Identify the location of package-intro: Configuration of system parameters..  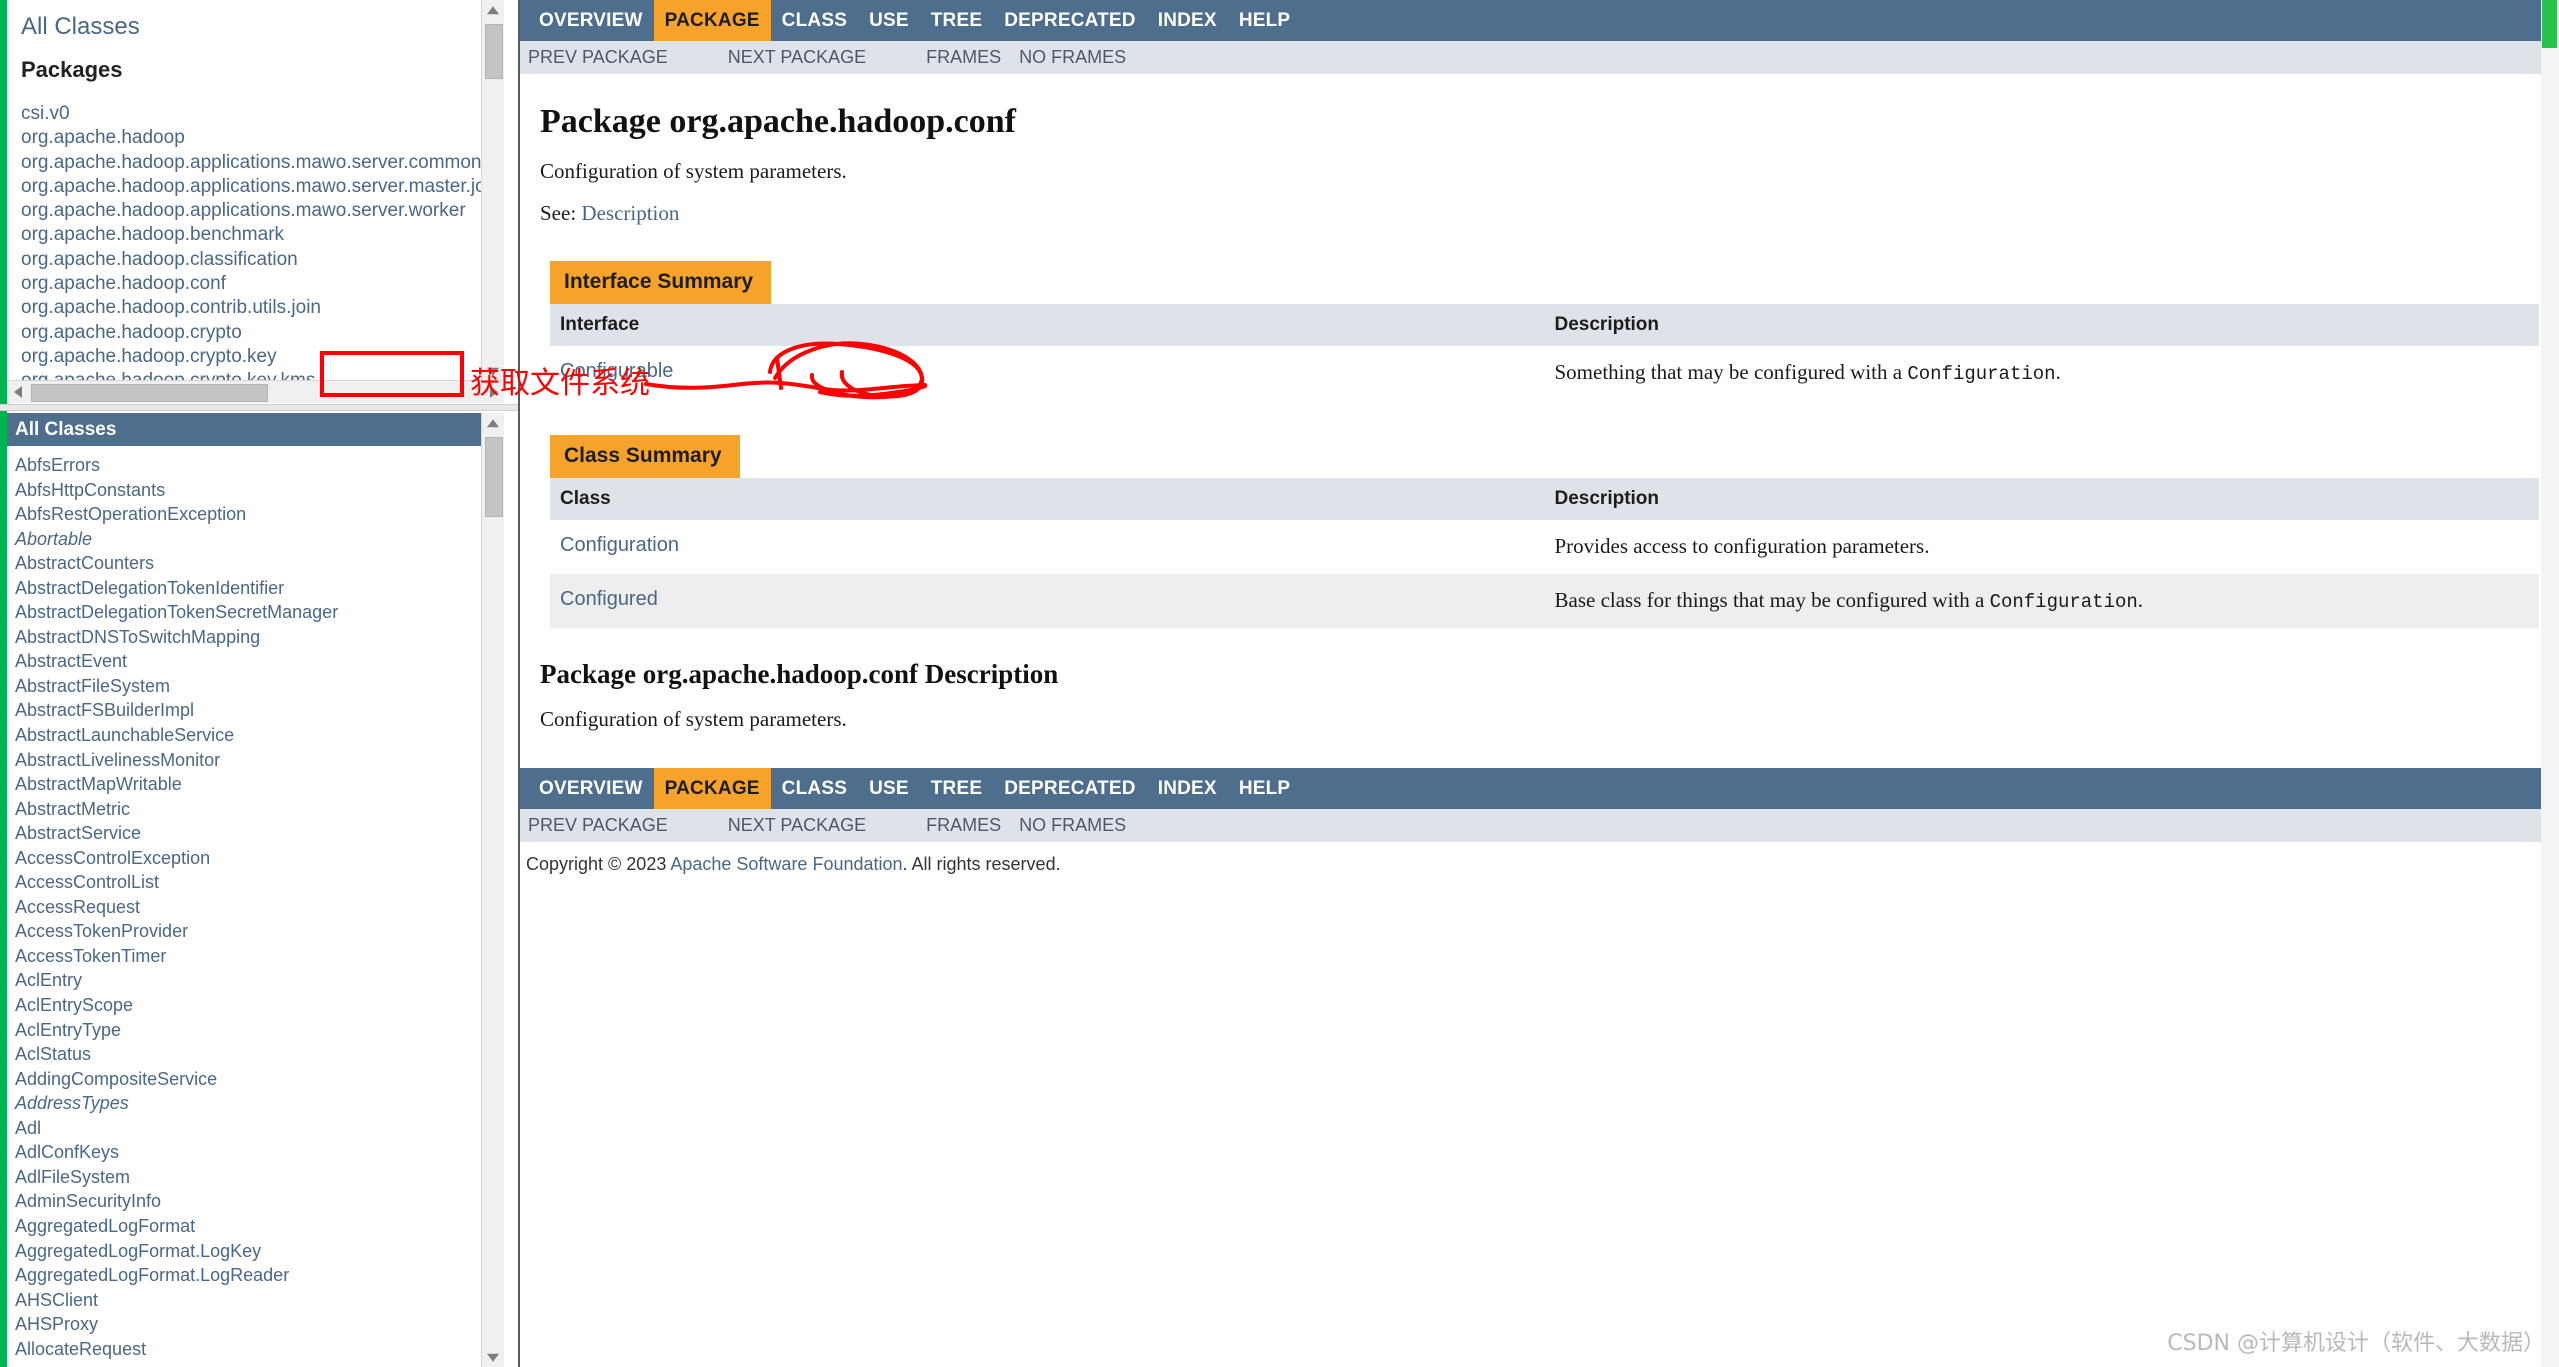
(693, 171).